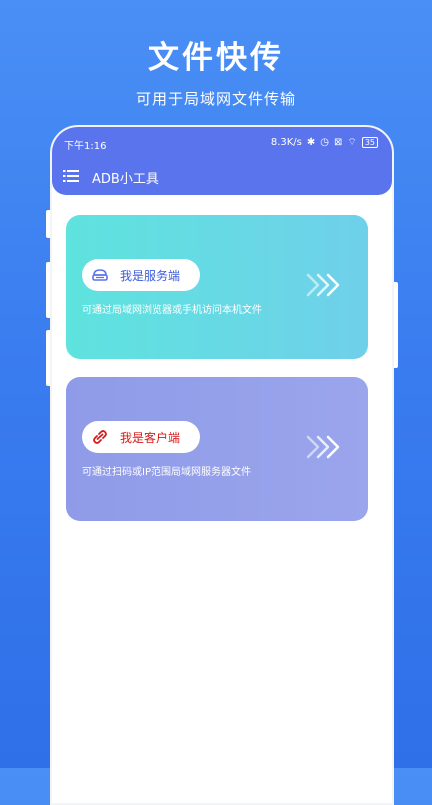  What do you see at coordinates (369, 142) in the screenshot?
I see `battery-icon: 35` at bounding box center [369, 142].